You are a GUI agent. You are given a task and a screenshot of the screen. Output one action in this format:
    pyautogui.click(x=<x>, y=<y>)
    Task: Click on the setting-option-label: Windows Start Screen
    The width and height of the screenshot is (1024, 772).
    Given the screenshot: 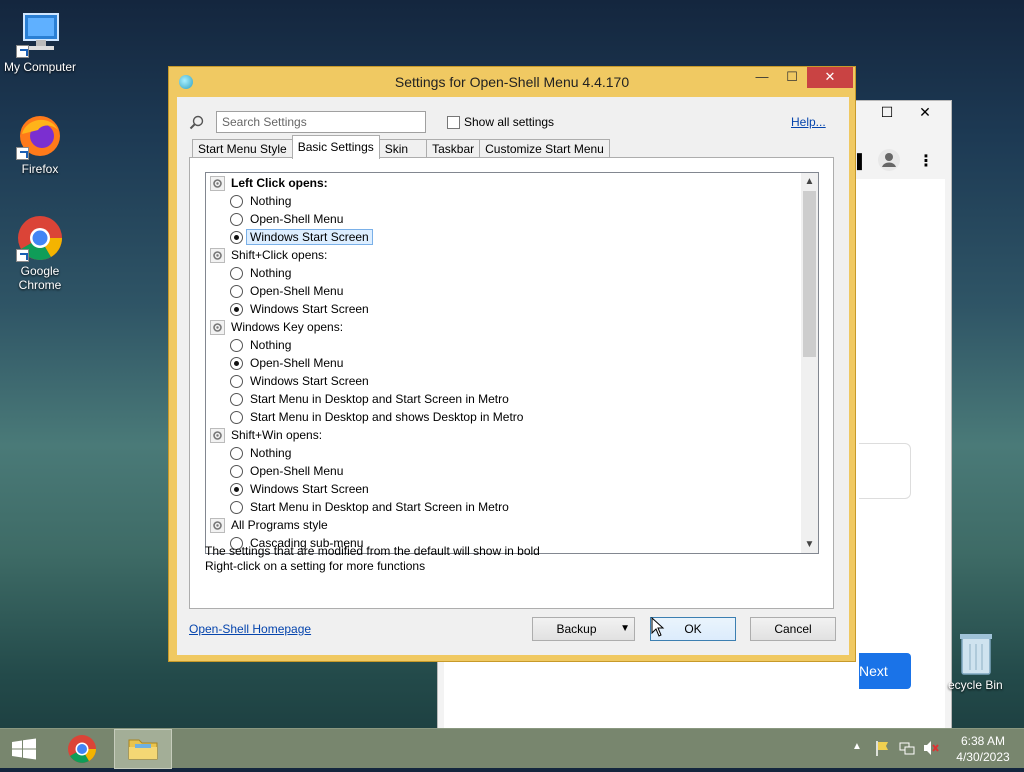 What is the action you would take?
    pyautogui.click(x=309, y=381)
    